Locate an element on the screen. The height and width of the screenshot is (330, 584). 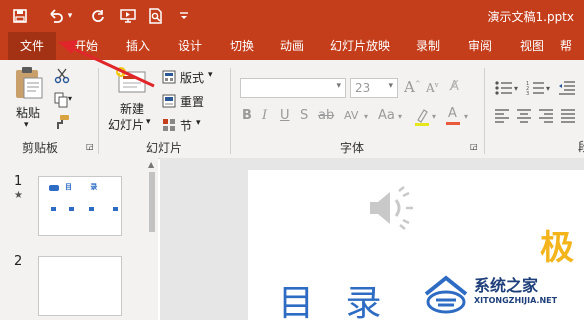
present-from-start-icon is located at coordinates (128, 16).